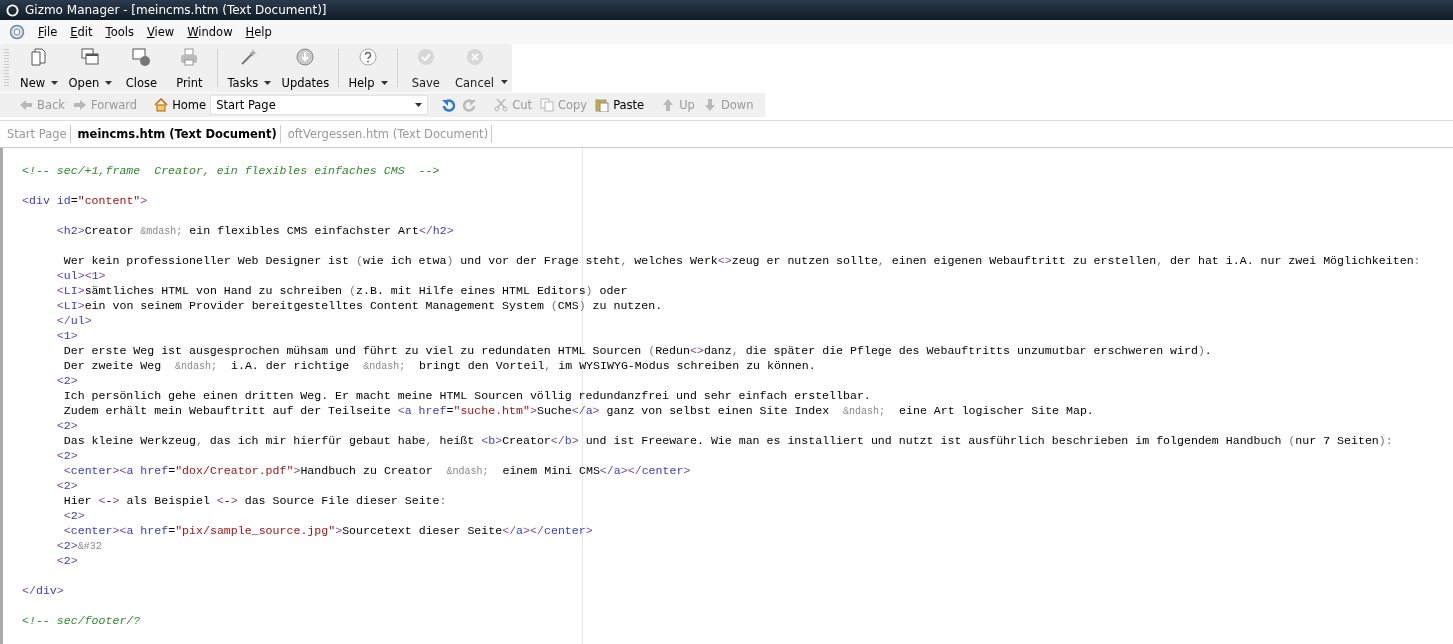  I want to click on code-line: <LI>ein von seinem Provider bereitgestelltes Content Management System (CMS) zu nutzen., so click(359, 305).